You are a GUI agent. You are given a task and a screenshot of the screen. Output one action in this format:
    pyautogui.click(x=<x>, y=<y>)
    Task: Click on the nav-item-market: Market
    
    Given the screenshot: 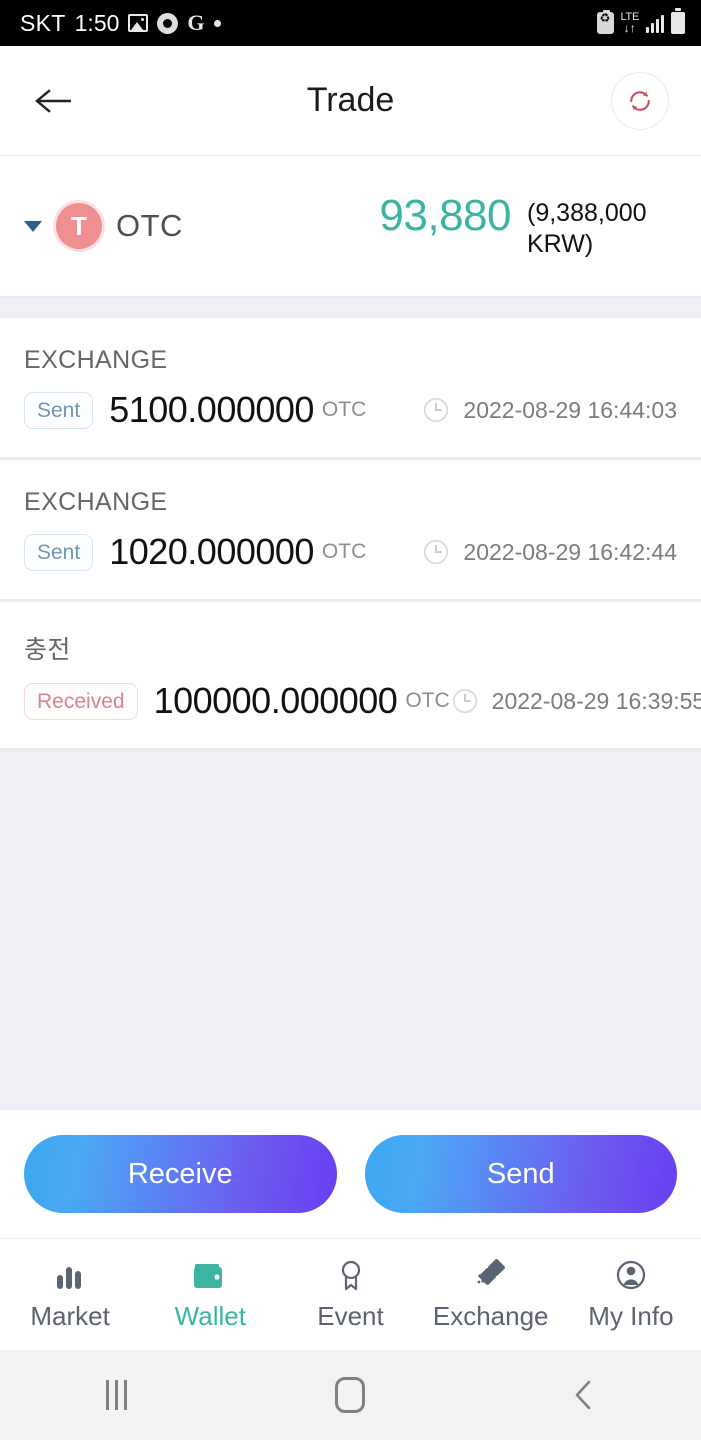 What is the action you would take?
    pyautogui.click(x=70, y=1294)
    